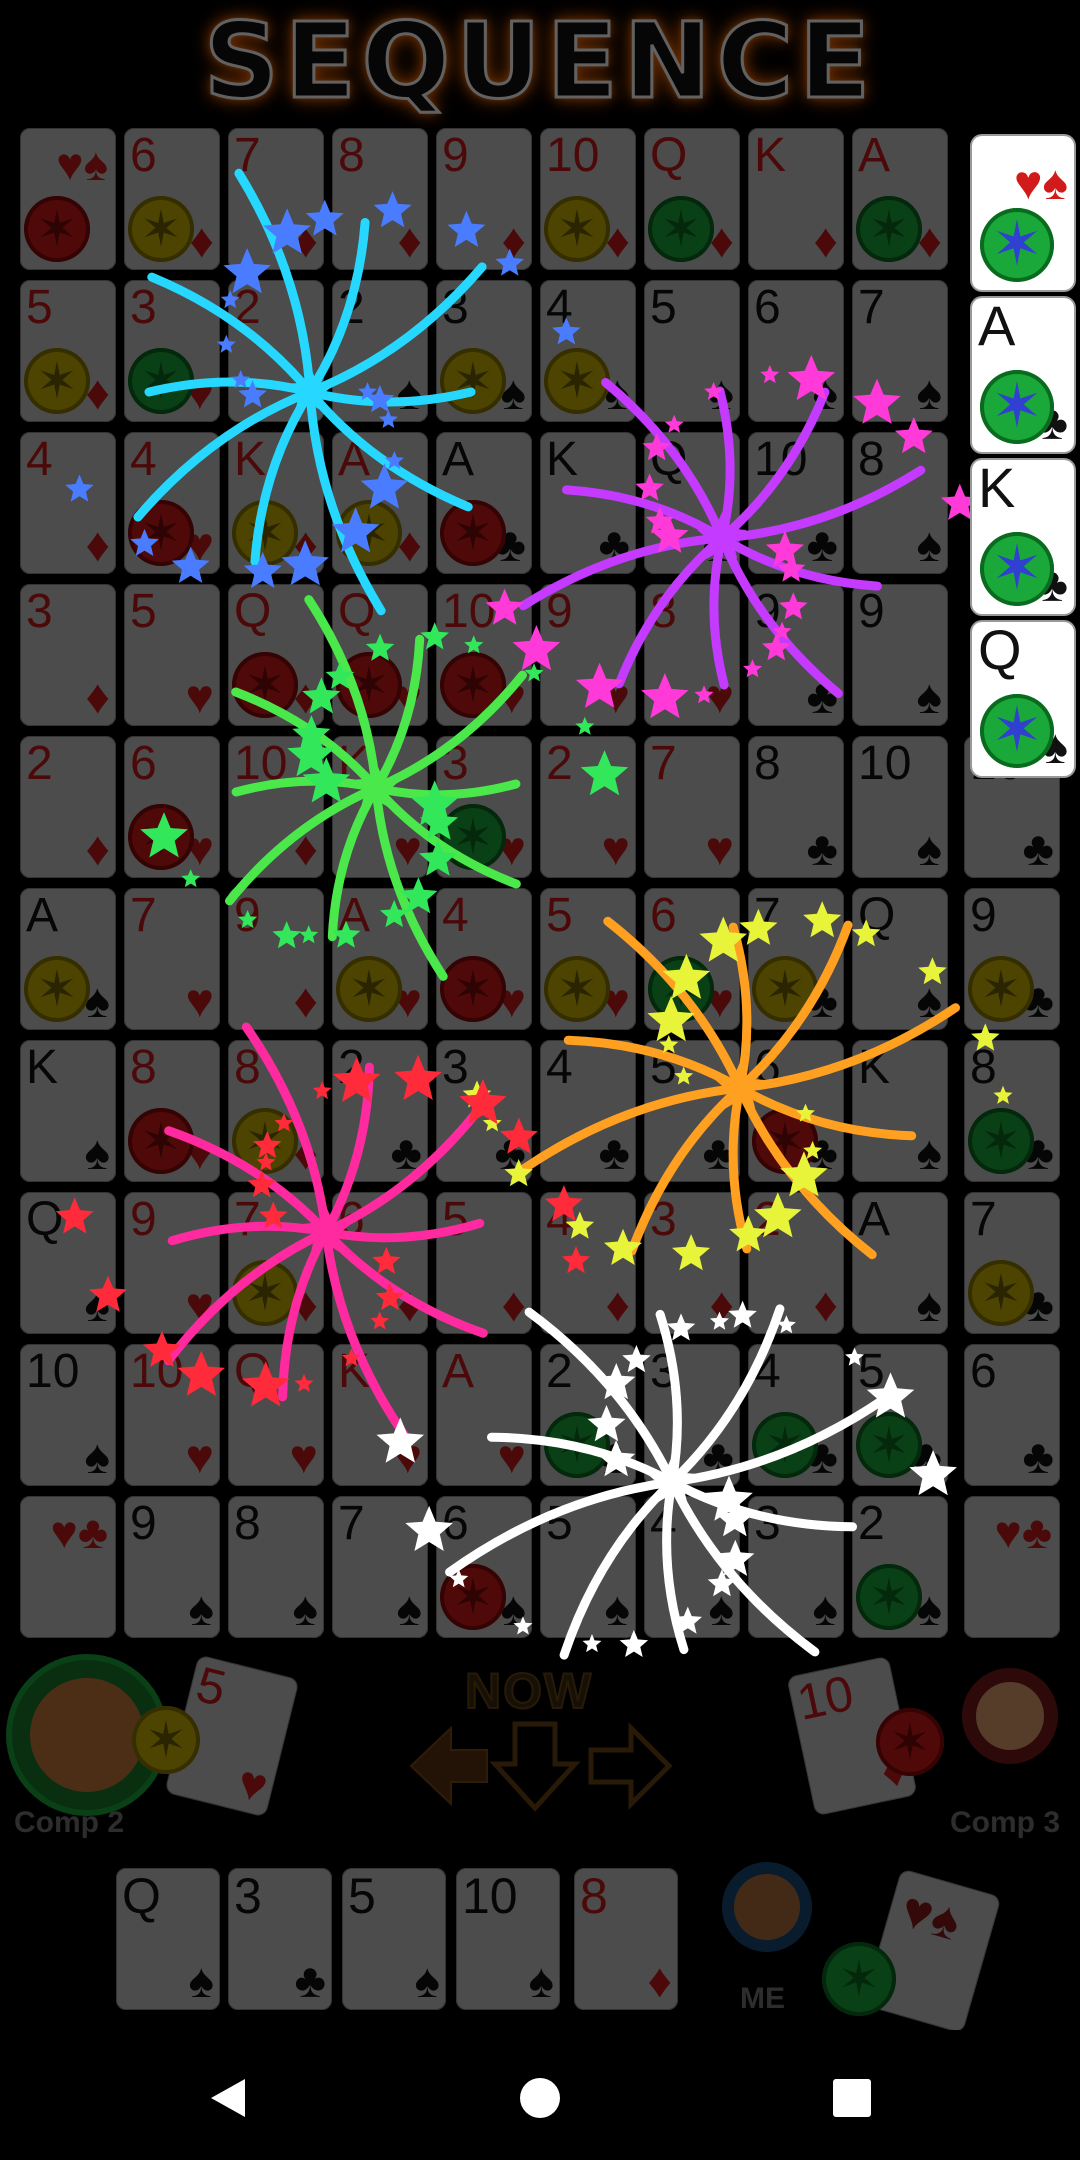 The height and width of the screenshot is (2160, 1080). What do you see at coordinates (588, 1415) in the screenshot?
I see `board-cell: 2 ♣ ✶` at bounding box center [588, 1415].